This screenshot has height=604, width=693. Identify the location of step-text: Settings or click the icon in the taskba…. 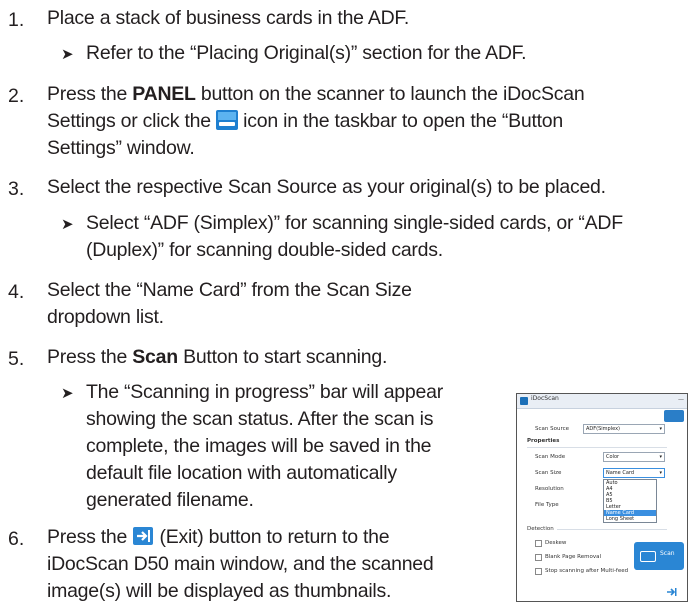
(305, 122).